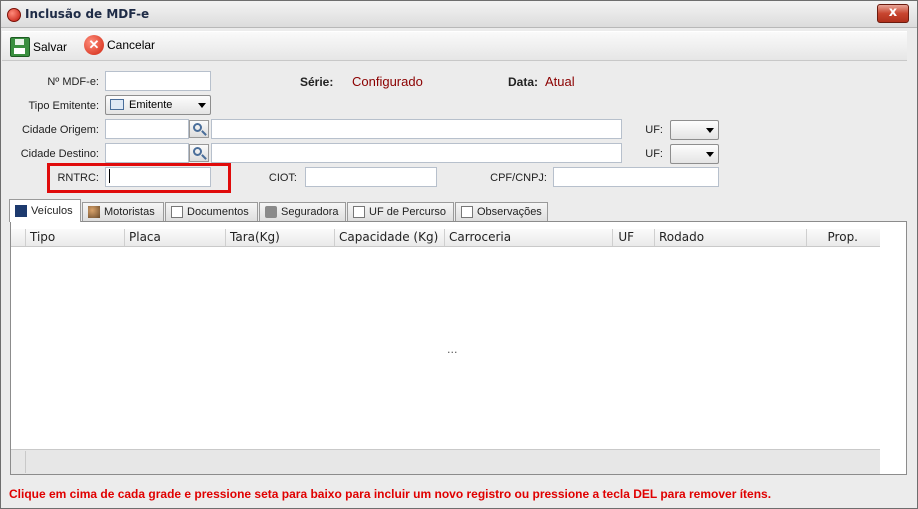  I want to click on close-button: x, so click(893, 13).